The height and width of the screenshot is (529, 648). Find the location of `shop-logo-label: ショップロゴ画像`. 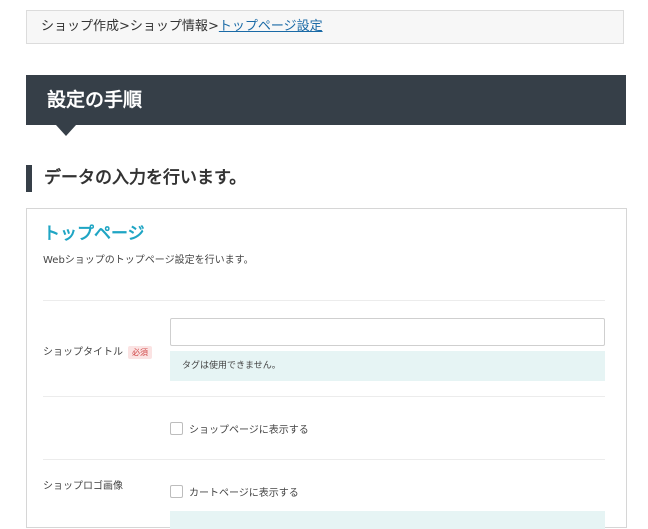

shop-logo-label: ショップロゴ画像 is located at coordinates (83, 486).